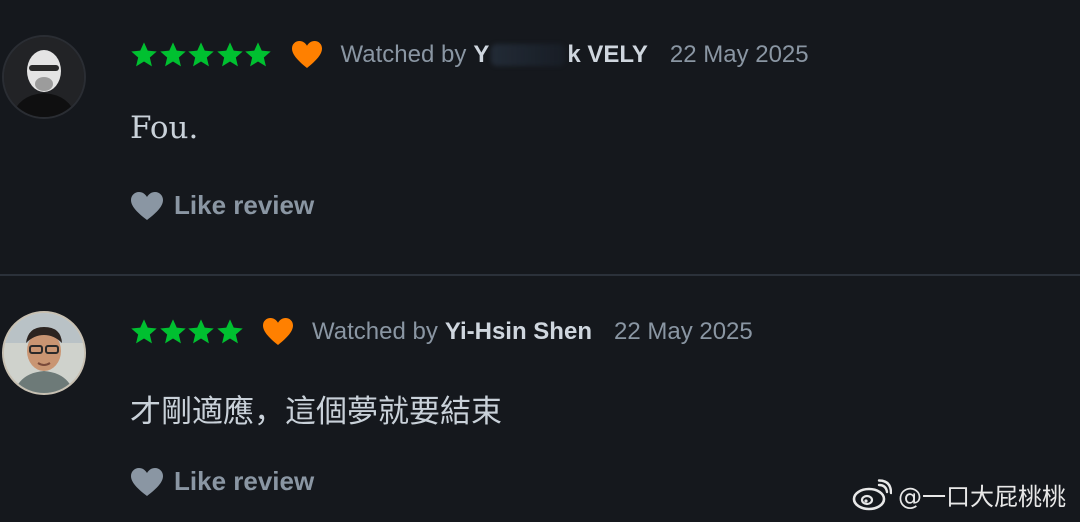  What do you see at coordinates (469, 55) in the screenshot?
I see `review-meta: Watched by Yk VELY 22 May 2025` at bounding box center [469, 55].